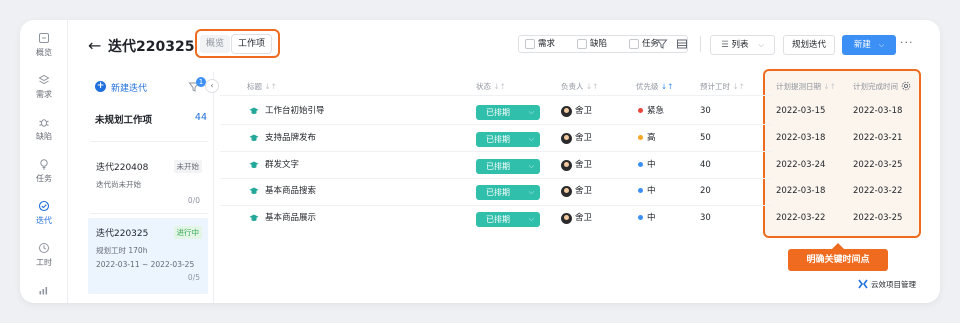  What do you see at coordinates (801, 111) in the screenshot?
I see `row-test-date: 2022-03-15` at bounding box center [801, 111].